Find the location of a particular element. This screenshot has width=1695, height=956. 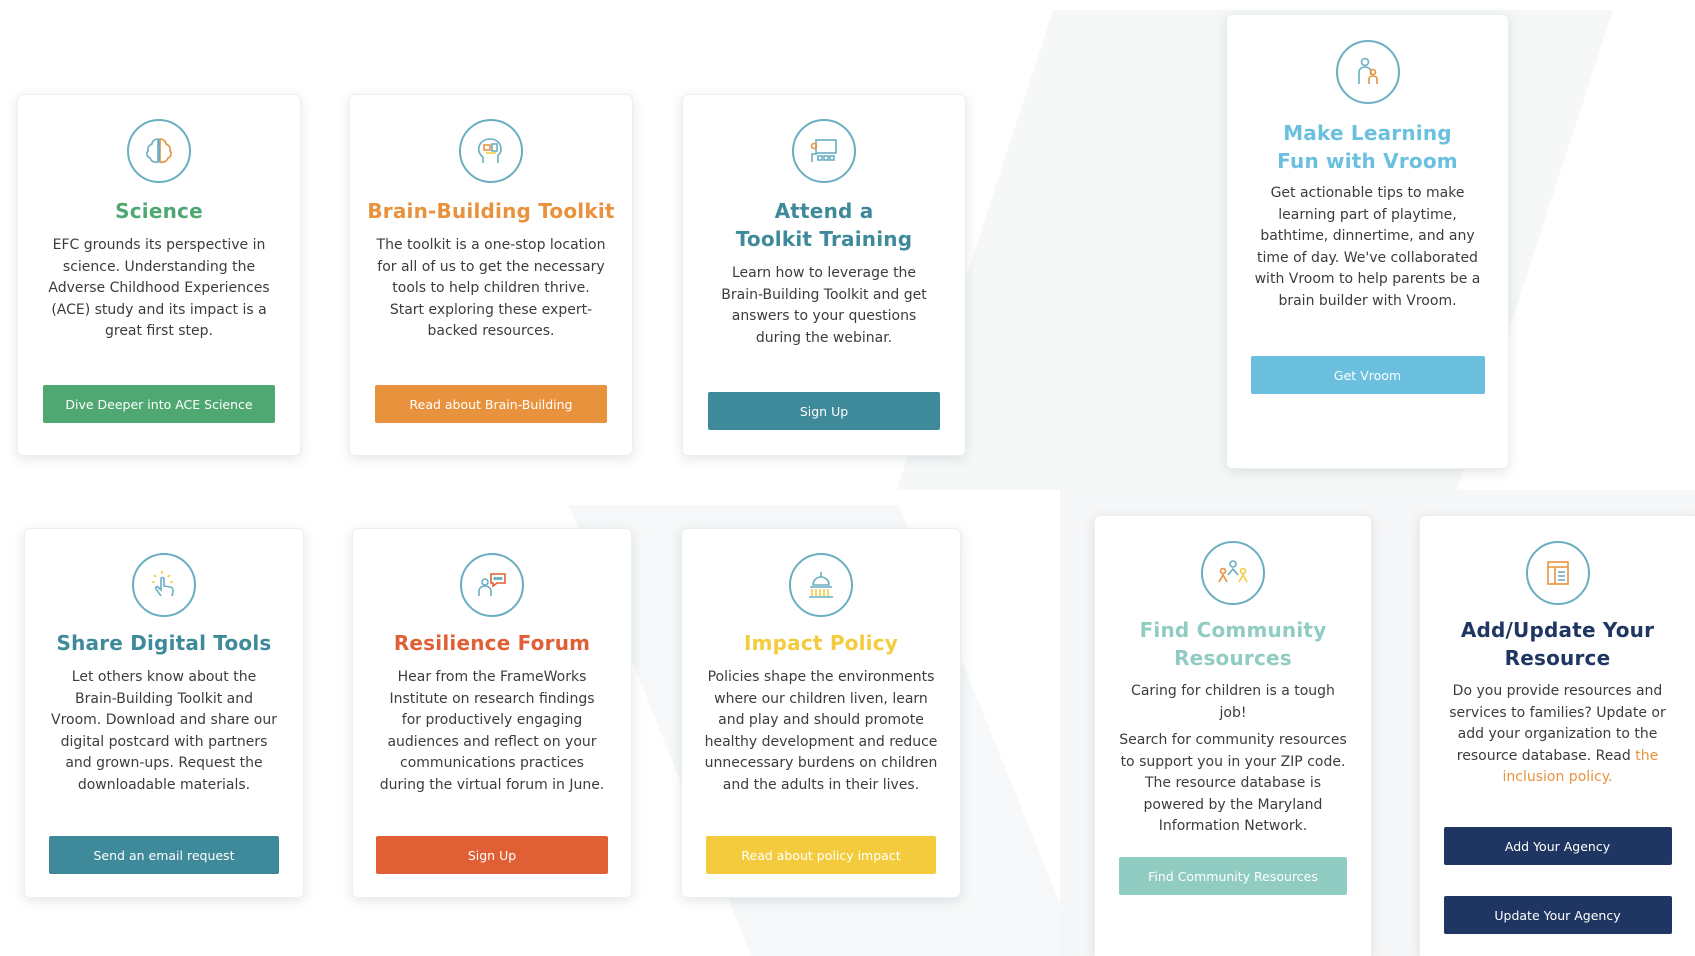

card-title: Science is located at coordinates (159, 211).